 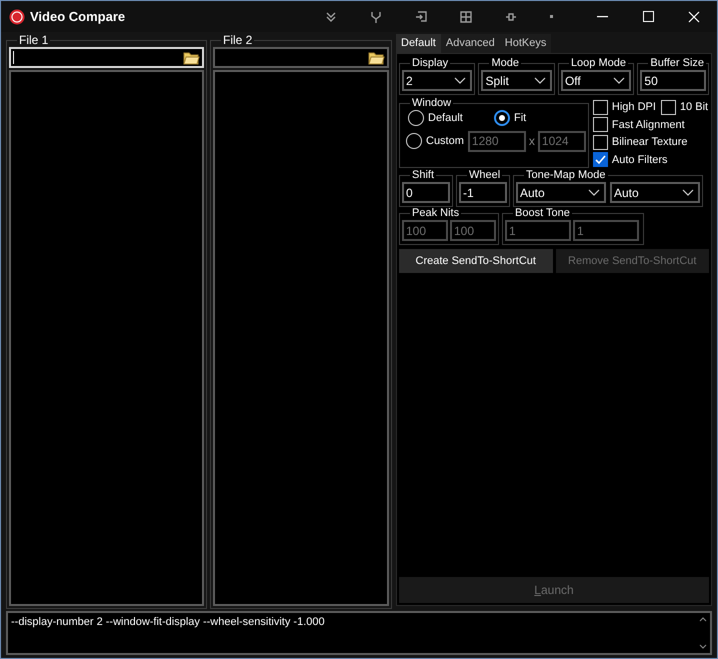 I want to click on group-label: Mode, so click(x=505, y=63).